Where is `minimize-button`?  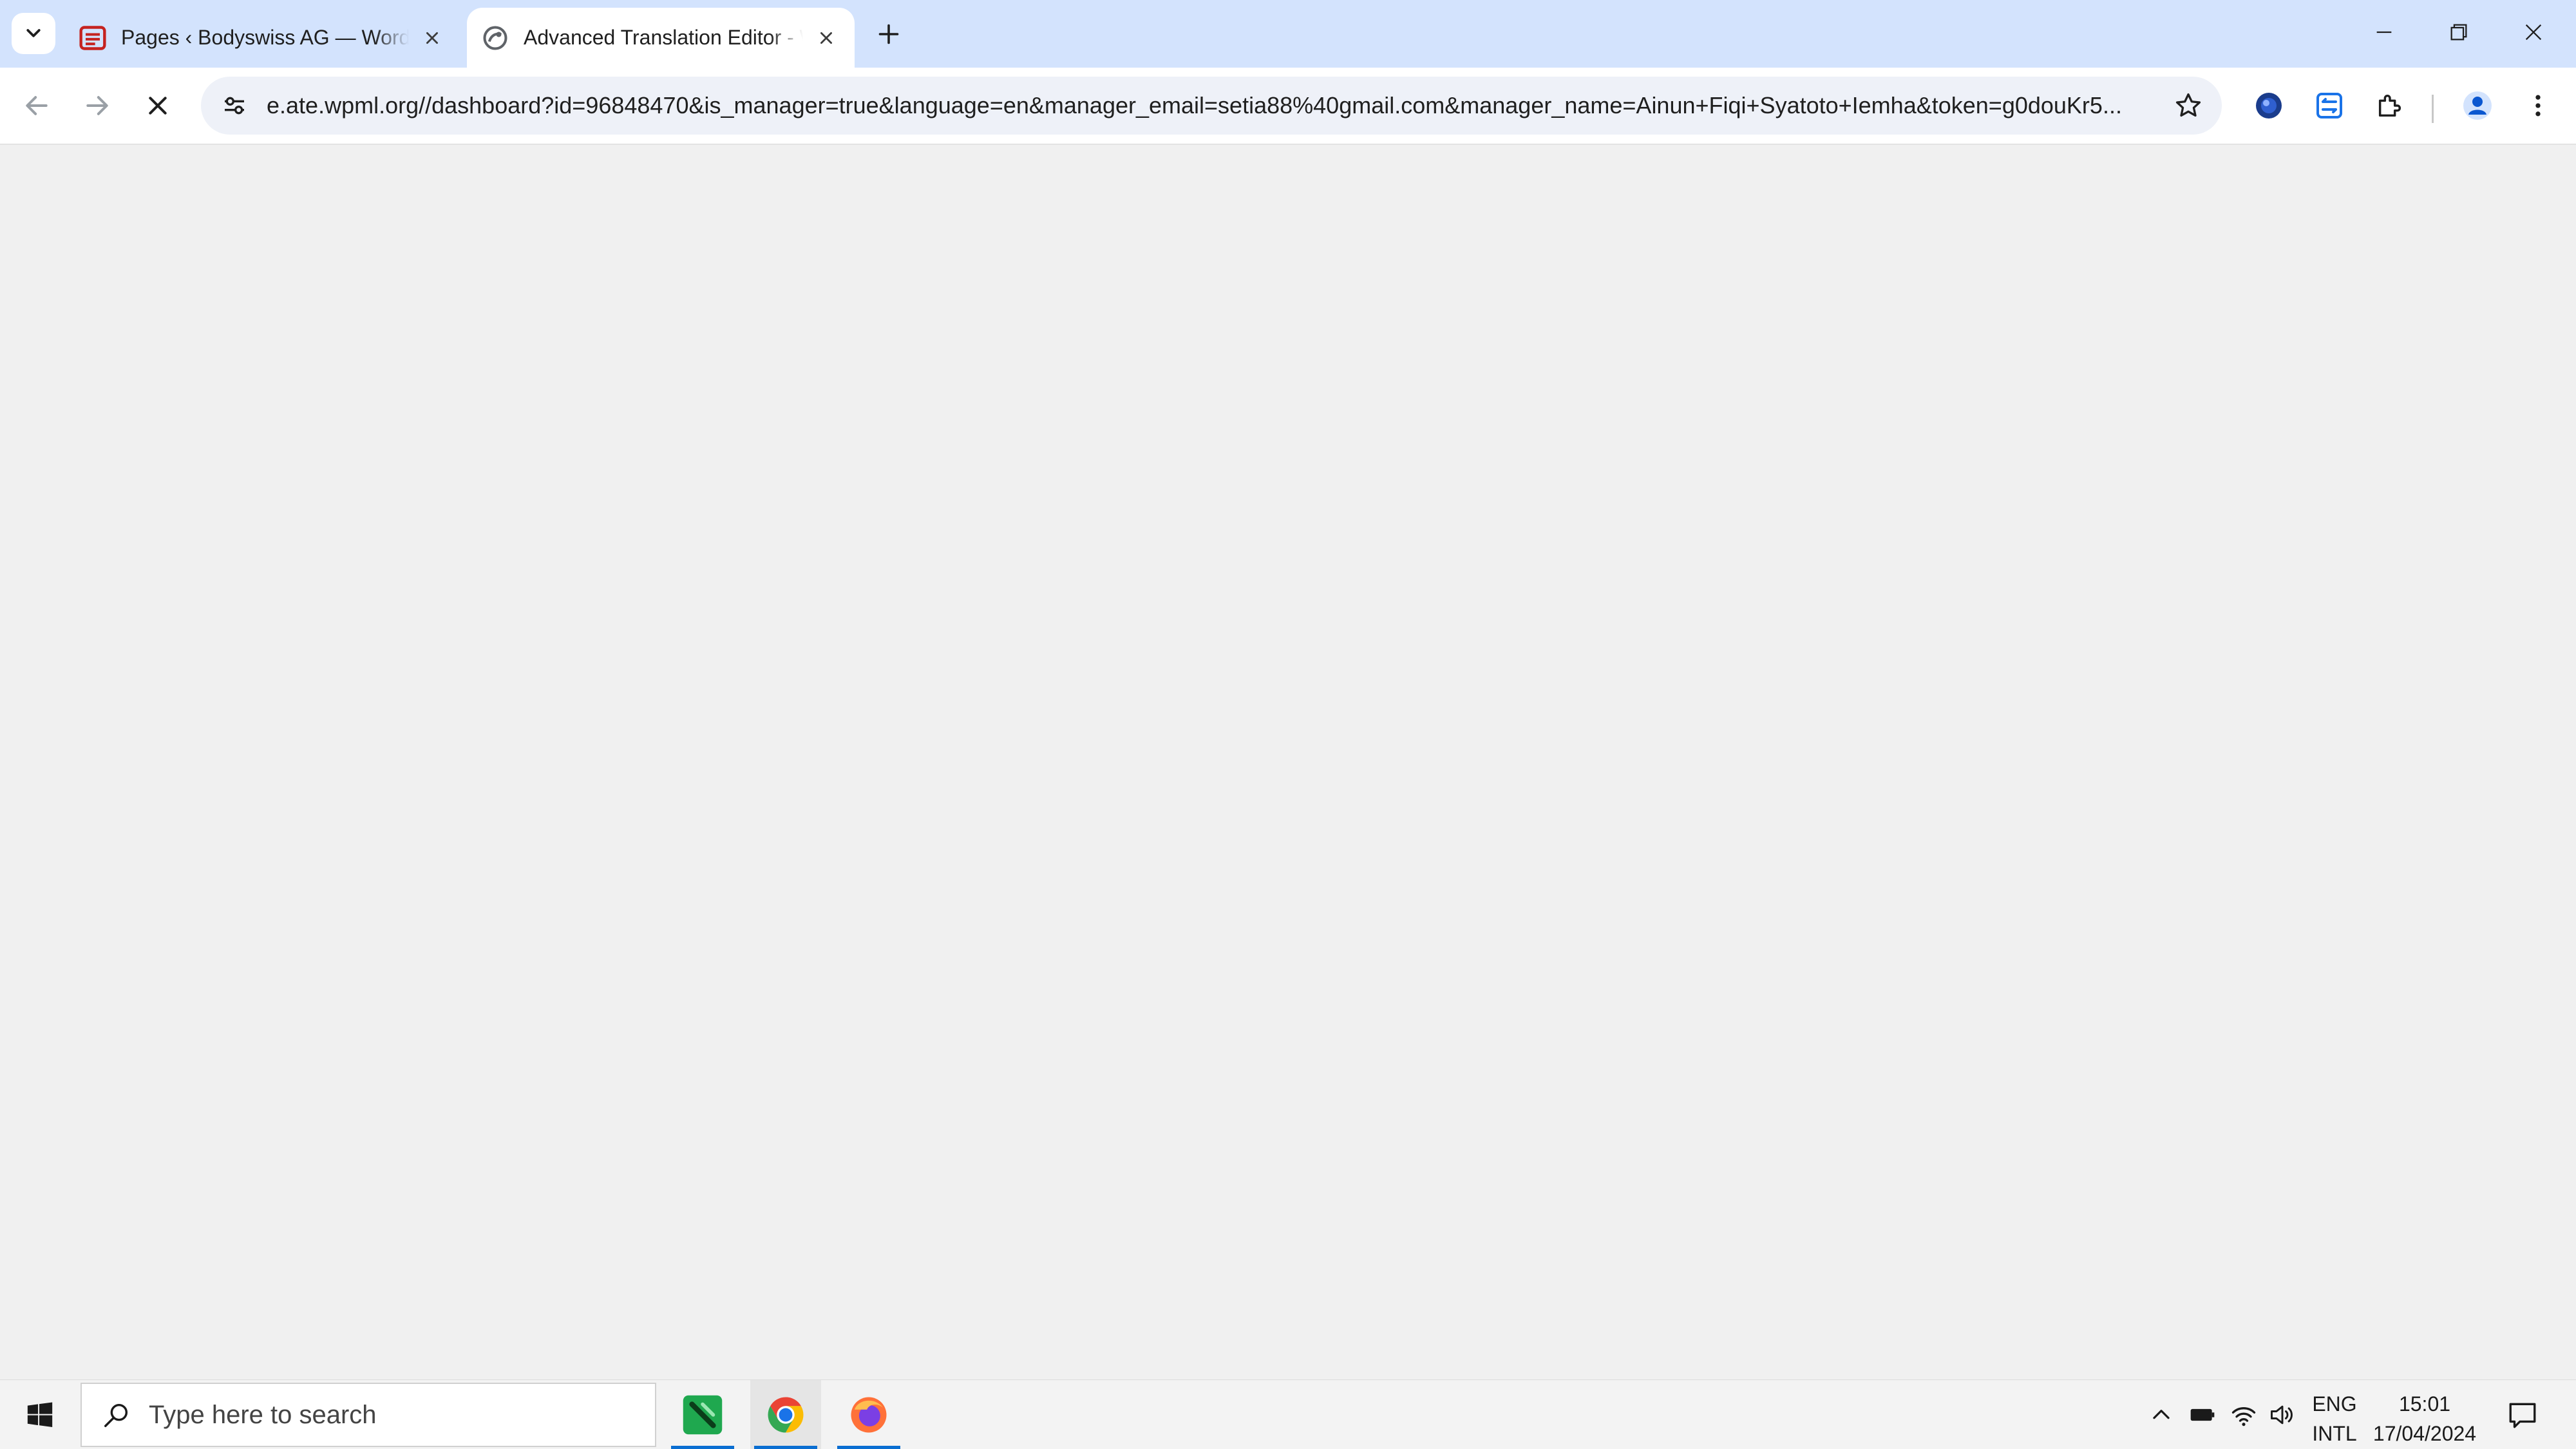 minimize-button is located at coordinates (2384, 32).